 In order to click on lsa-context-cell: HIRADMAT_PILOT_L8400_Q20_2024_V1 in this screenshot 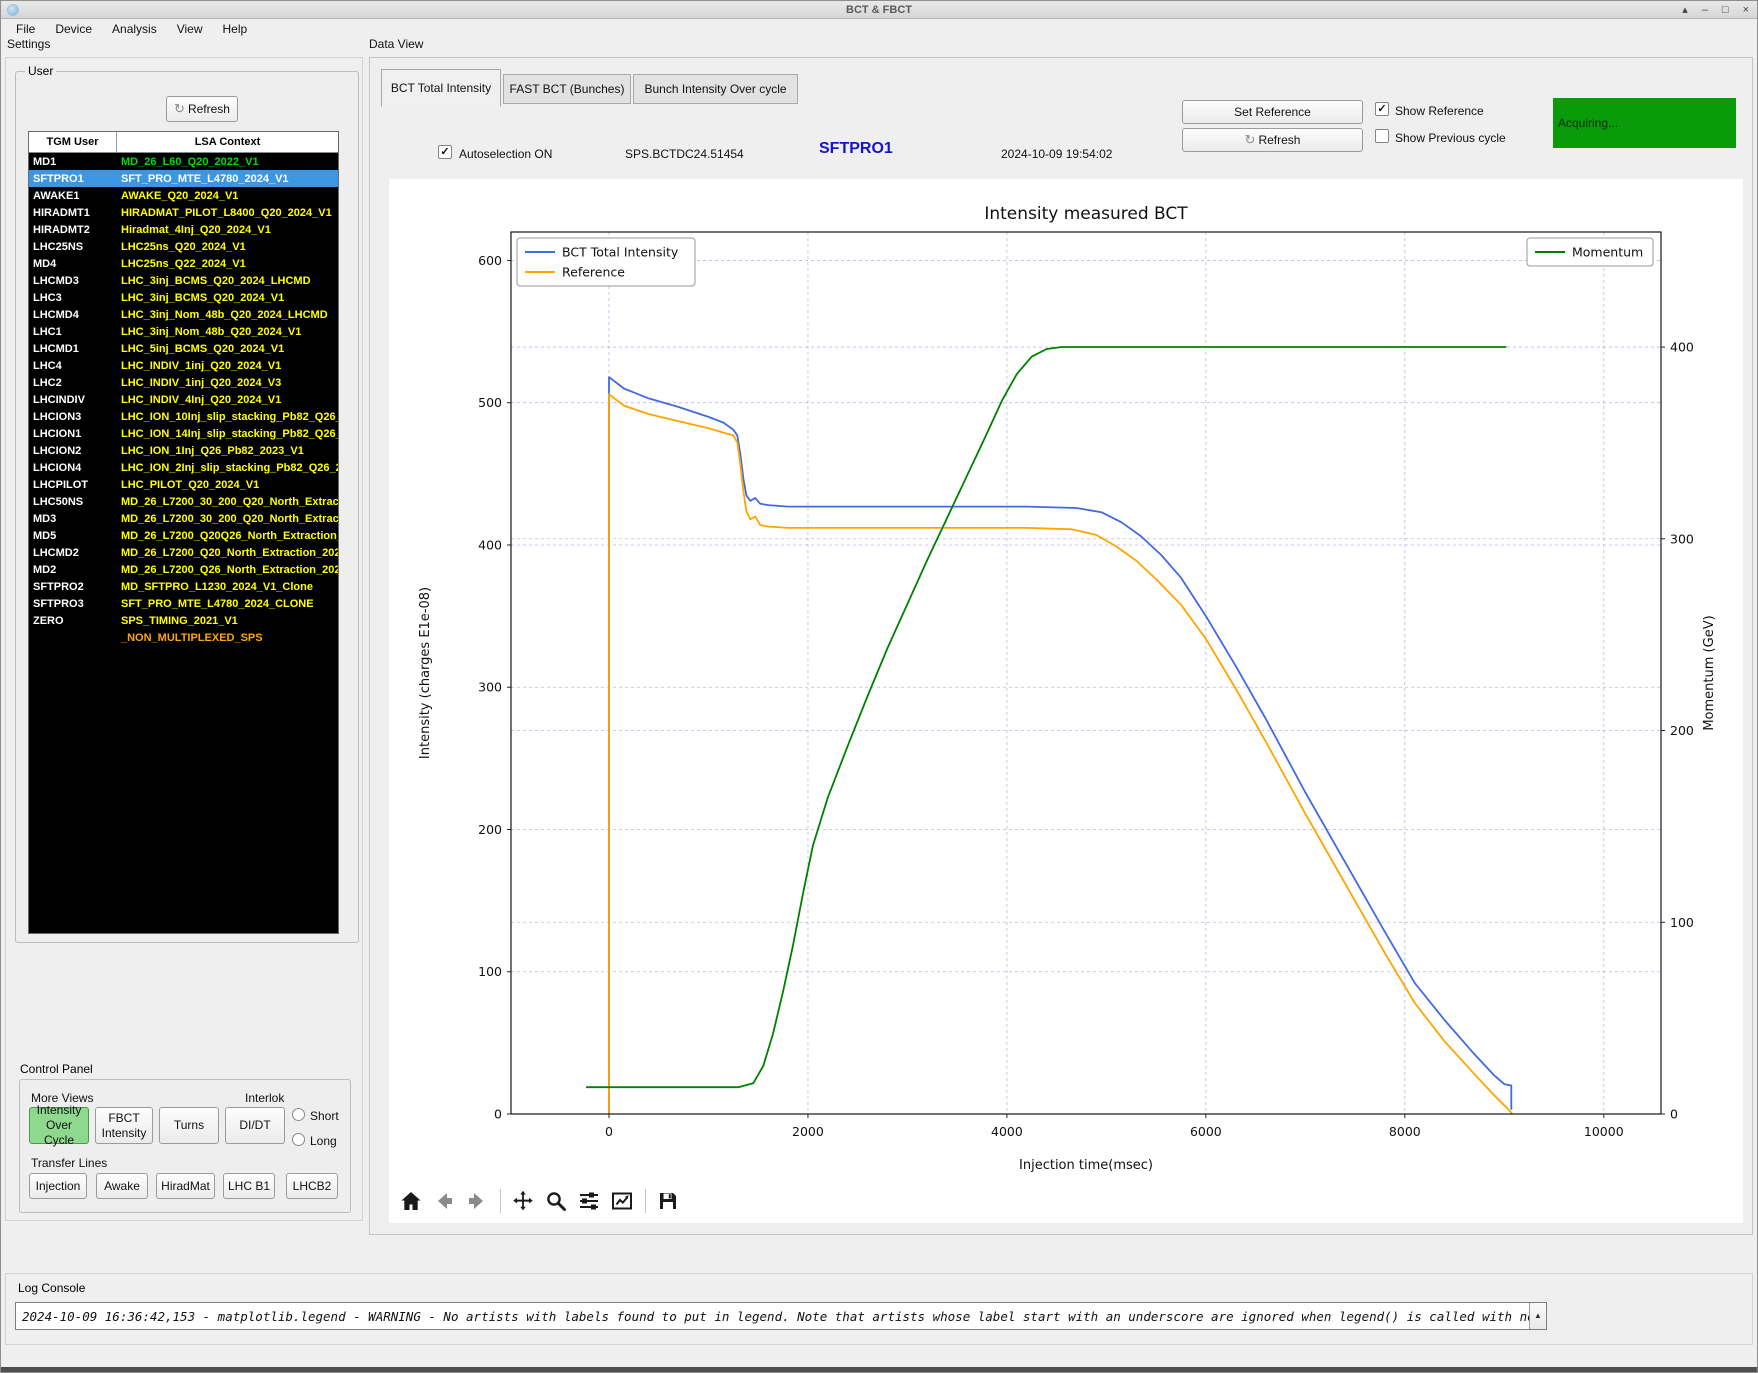, I will do `click(226, 212)`.